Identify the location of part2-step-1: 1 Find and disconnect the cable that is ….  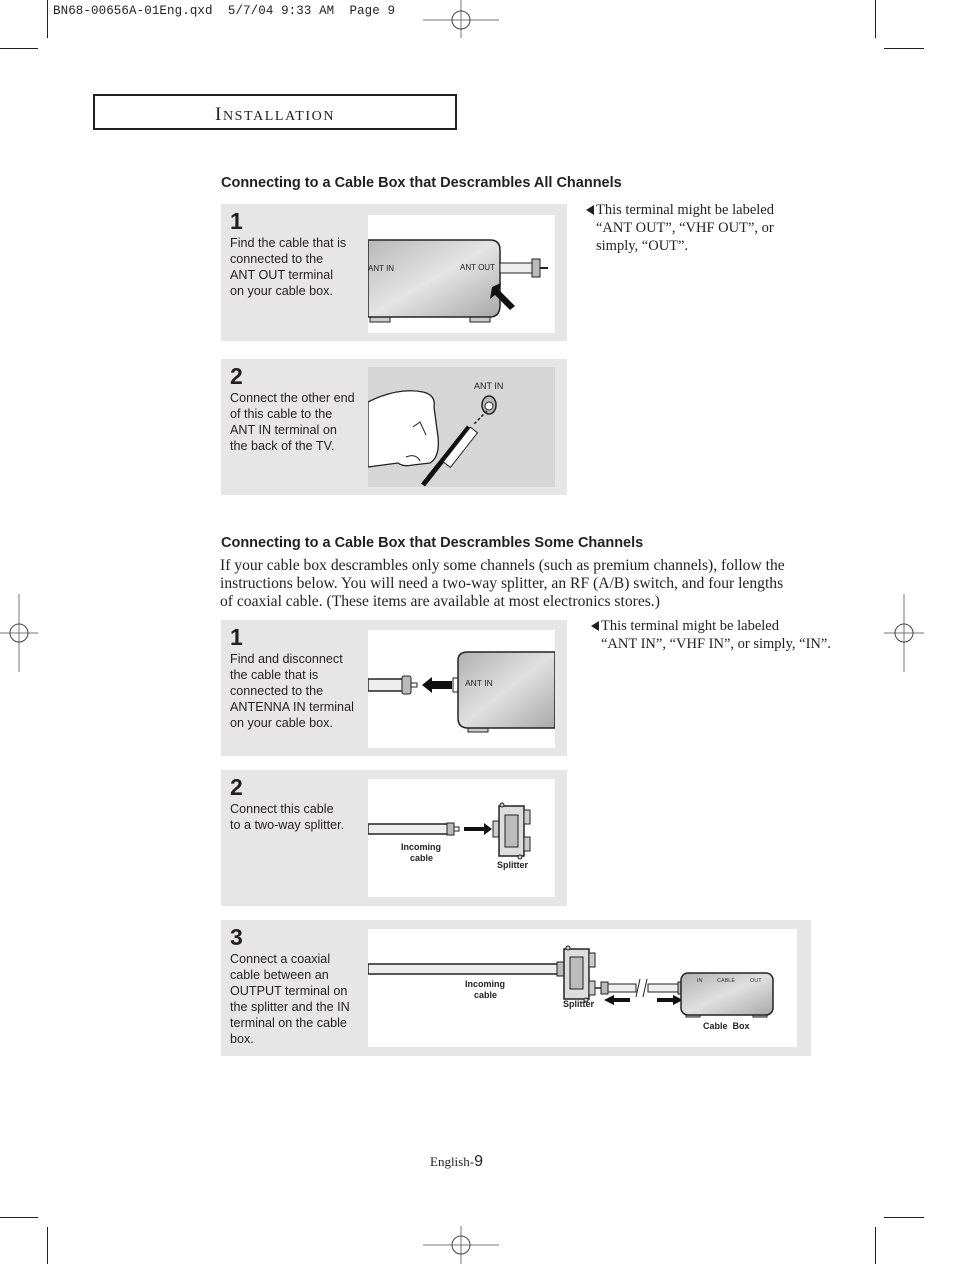
(394, 688).